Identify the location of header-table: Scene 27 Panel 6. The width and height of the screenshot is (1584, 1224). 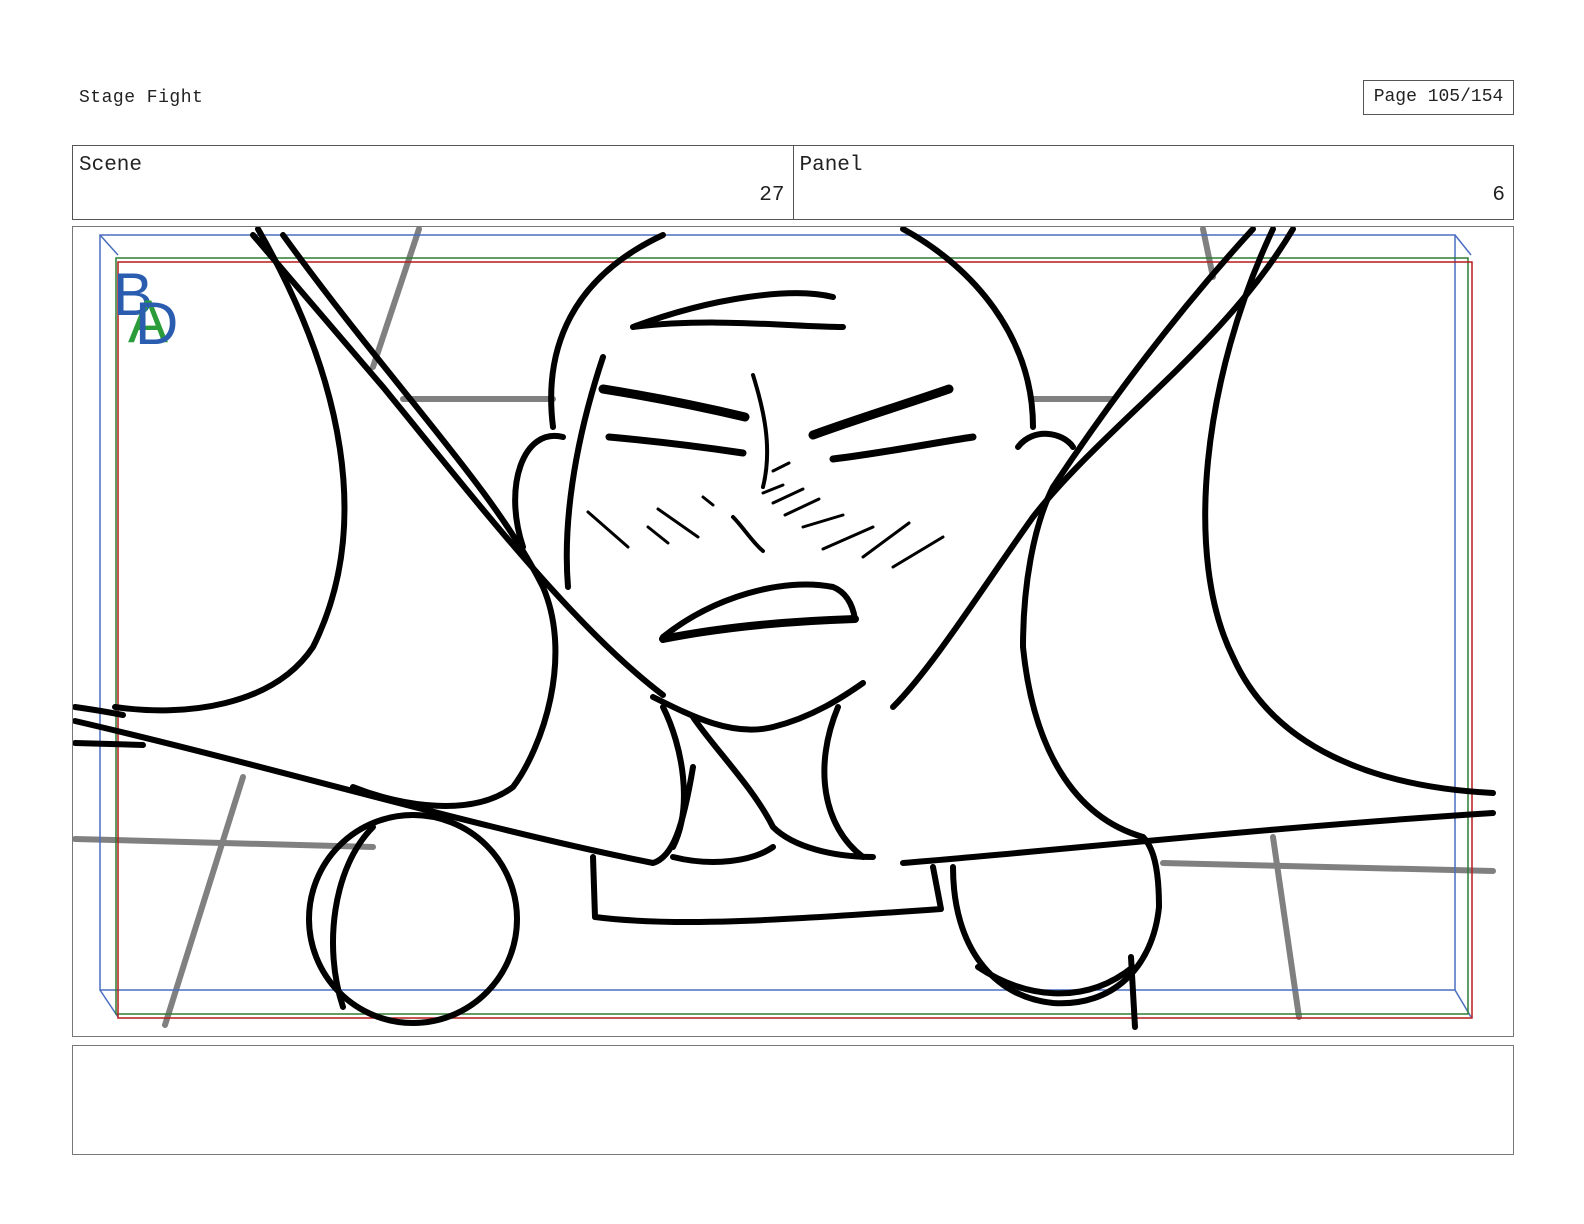
(793, 182).